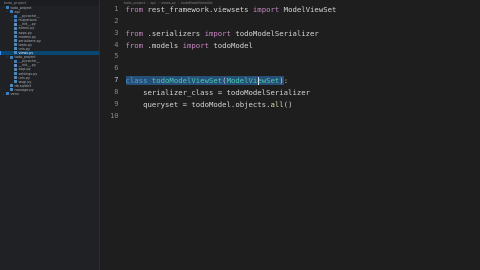  Describe the element at coordinates (277, 104) in the screenshot. I see `code-token: all` at that location.